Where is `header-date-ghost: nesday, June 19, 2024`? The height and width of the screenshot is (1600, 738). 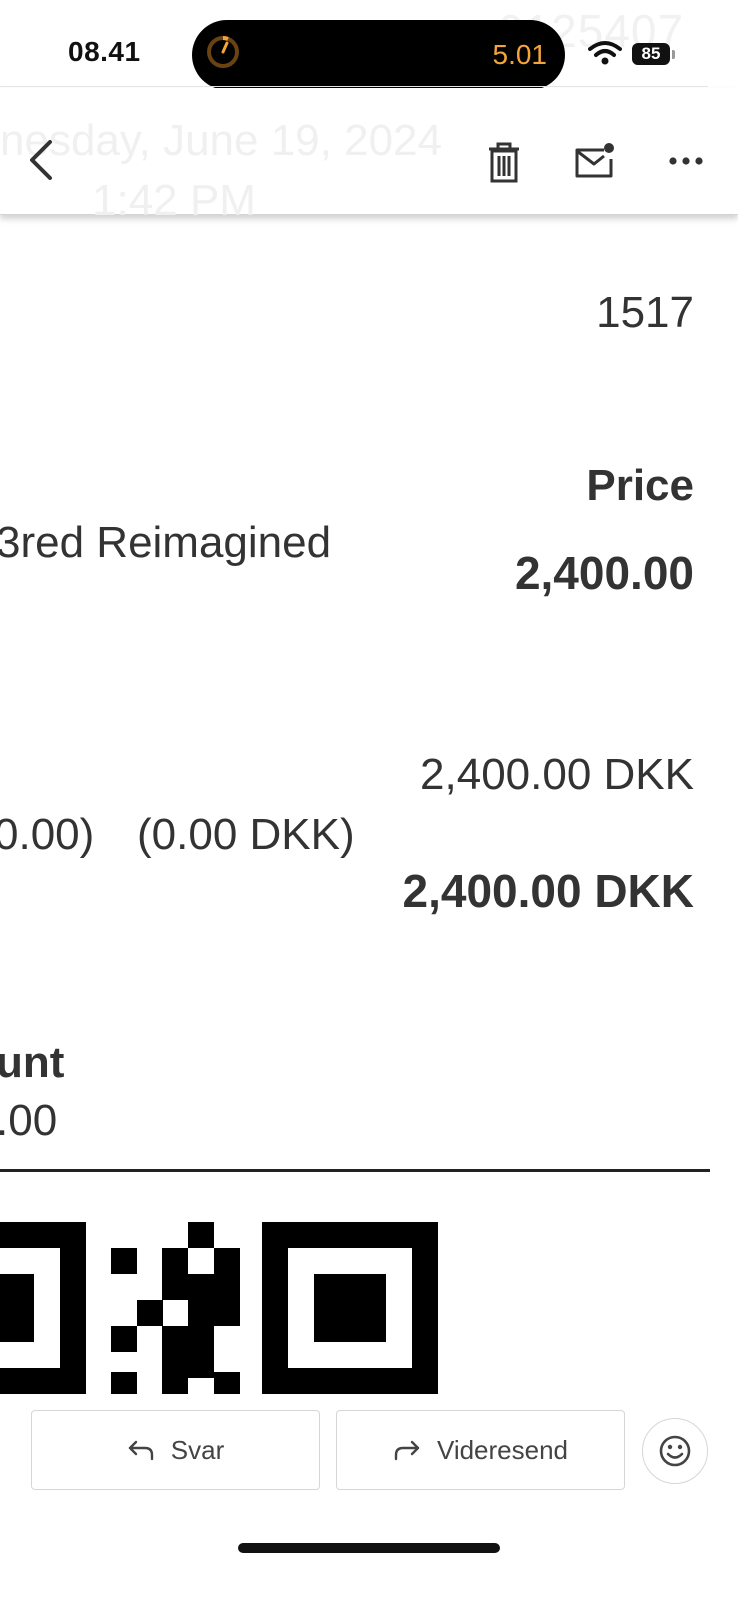 header-date-ghost: nesday, June 19, 2024 is located at coordinates (221, 140).